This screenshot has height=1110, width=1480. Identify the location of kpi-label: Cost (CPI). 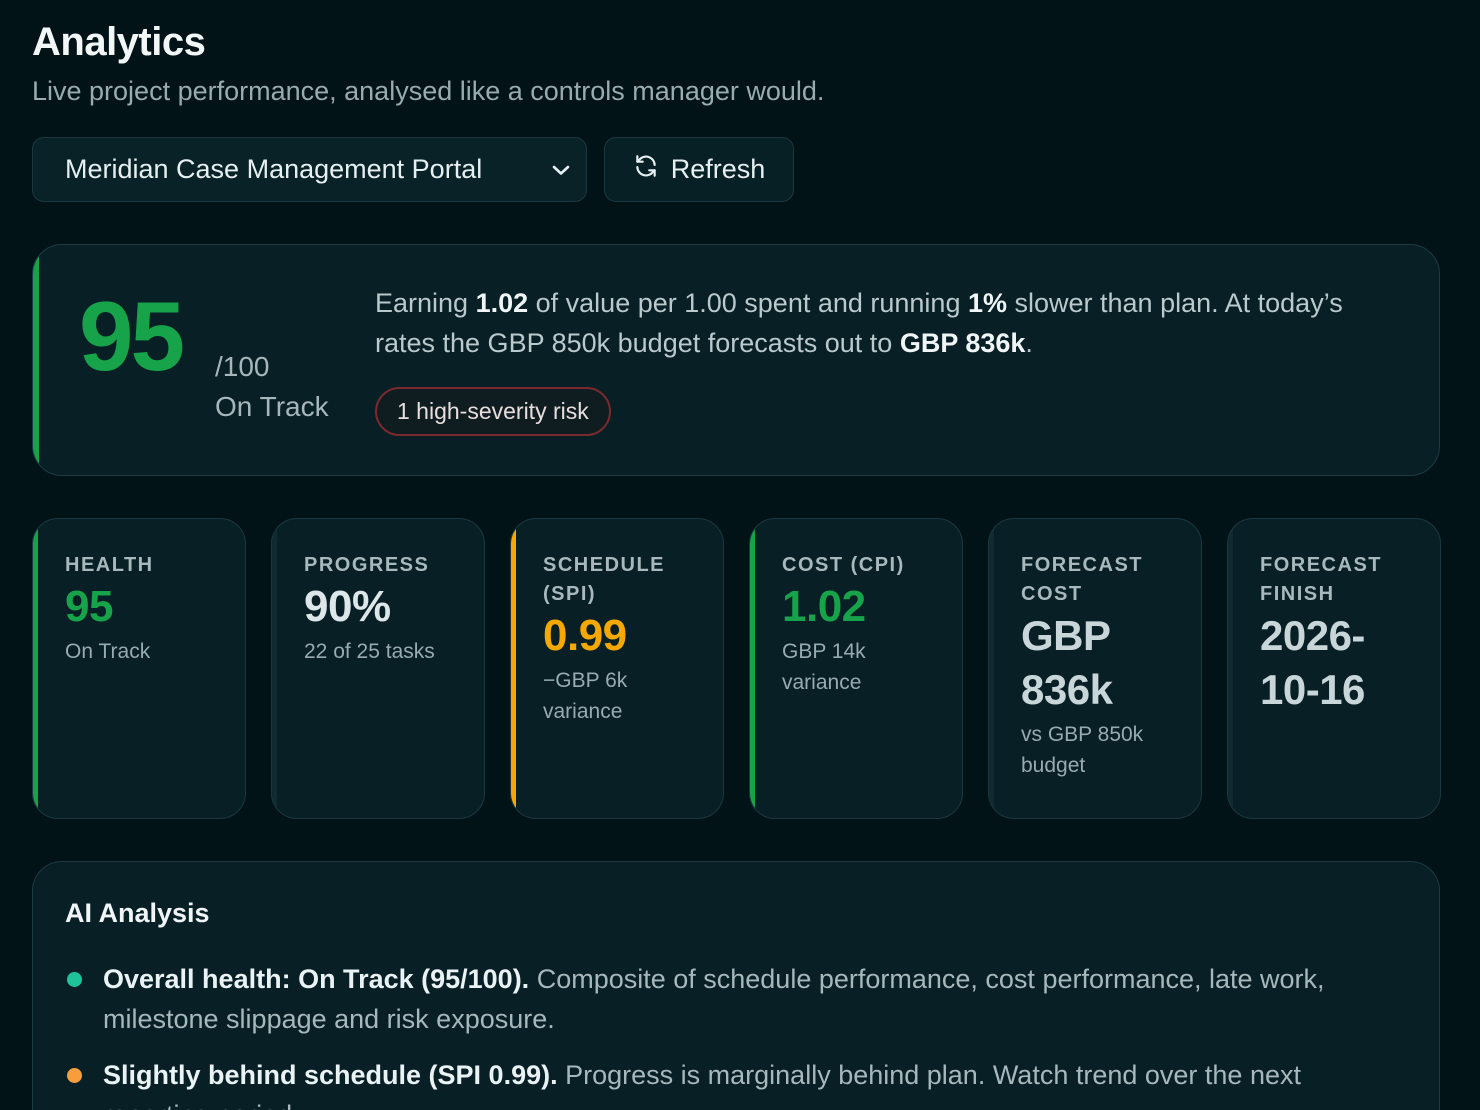
(843, 565).